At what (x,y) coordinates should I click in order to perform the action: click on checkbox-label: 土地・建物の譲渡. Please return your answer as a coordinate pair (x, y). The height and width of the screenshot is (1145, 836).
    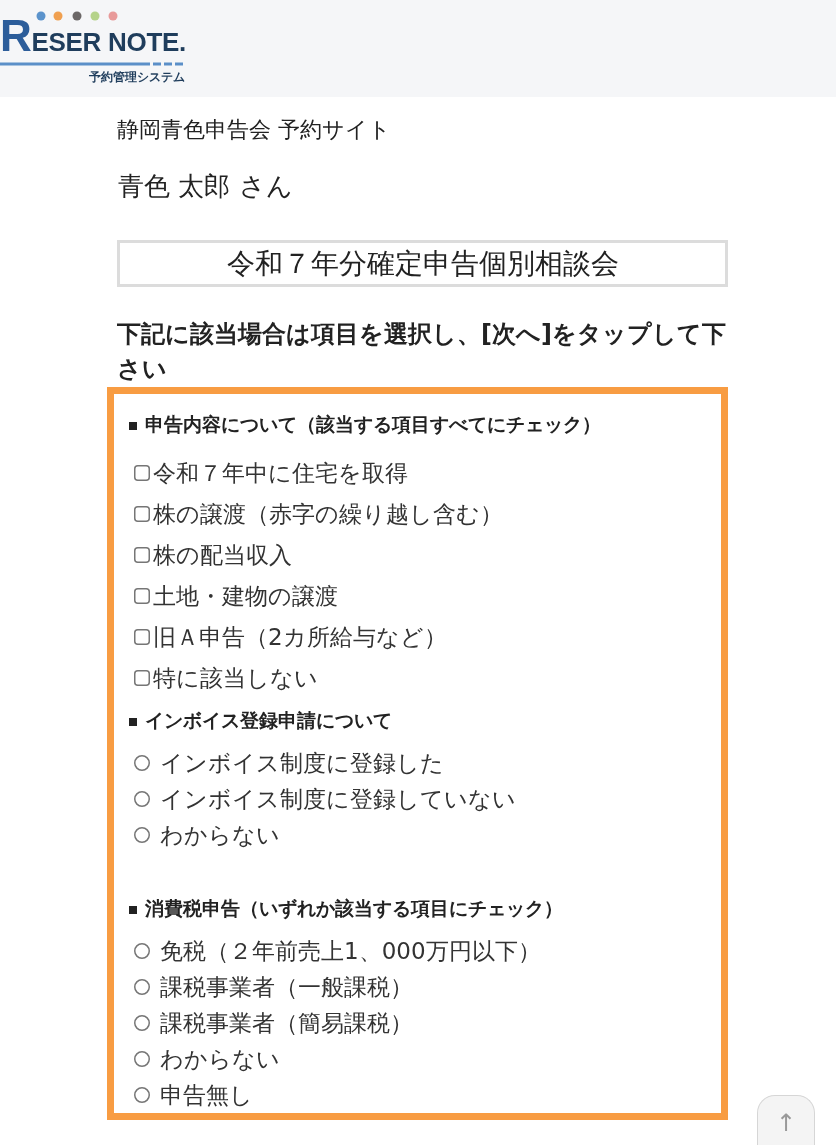
    Looking at the image, I should click on (245, 595).